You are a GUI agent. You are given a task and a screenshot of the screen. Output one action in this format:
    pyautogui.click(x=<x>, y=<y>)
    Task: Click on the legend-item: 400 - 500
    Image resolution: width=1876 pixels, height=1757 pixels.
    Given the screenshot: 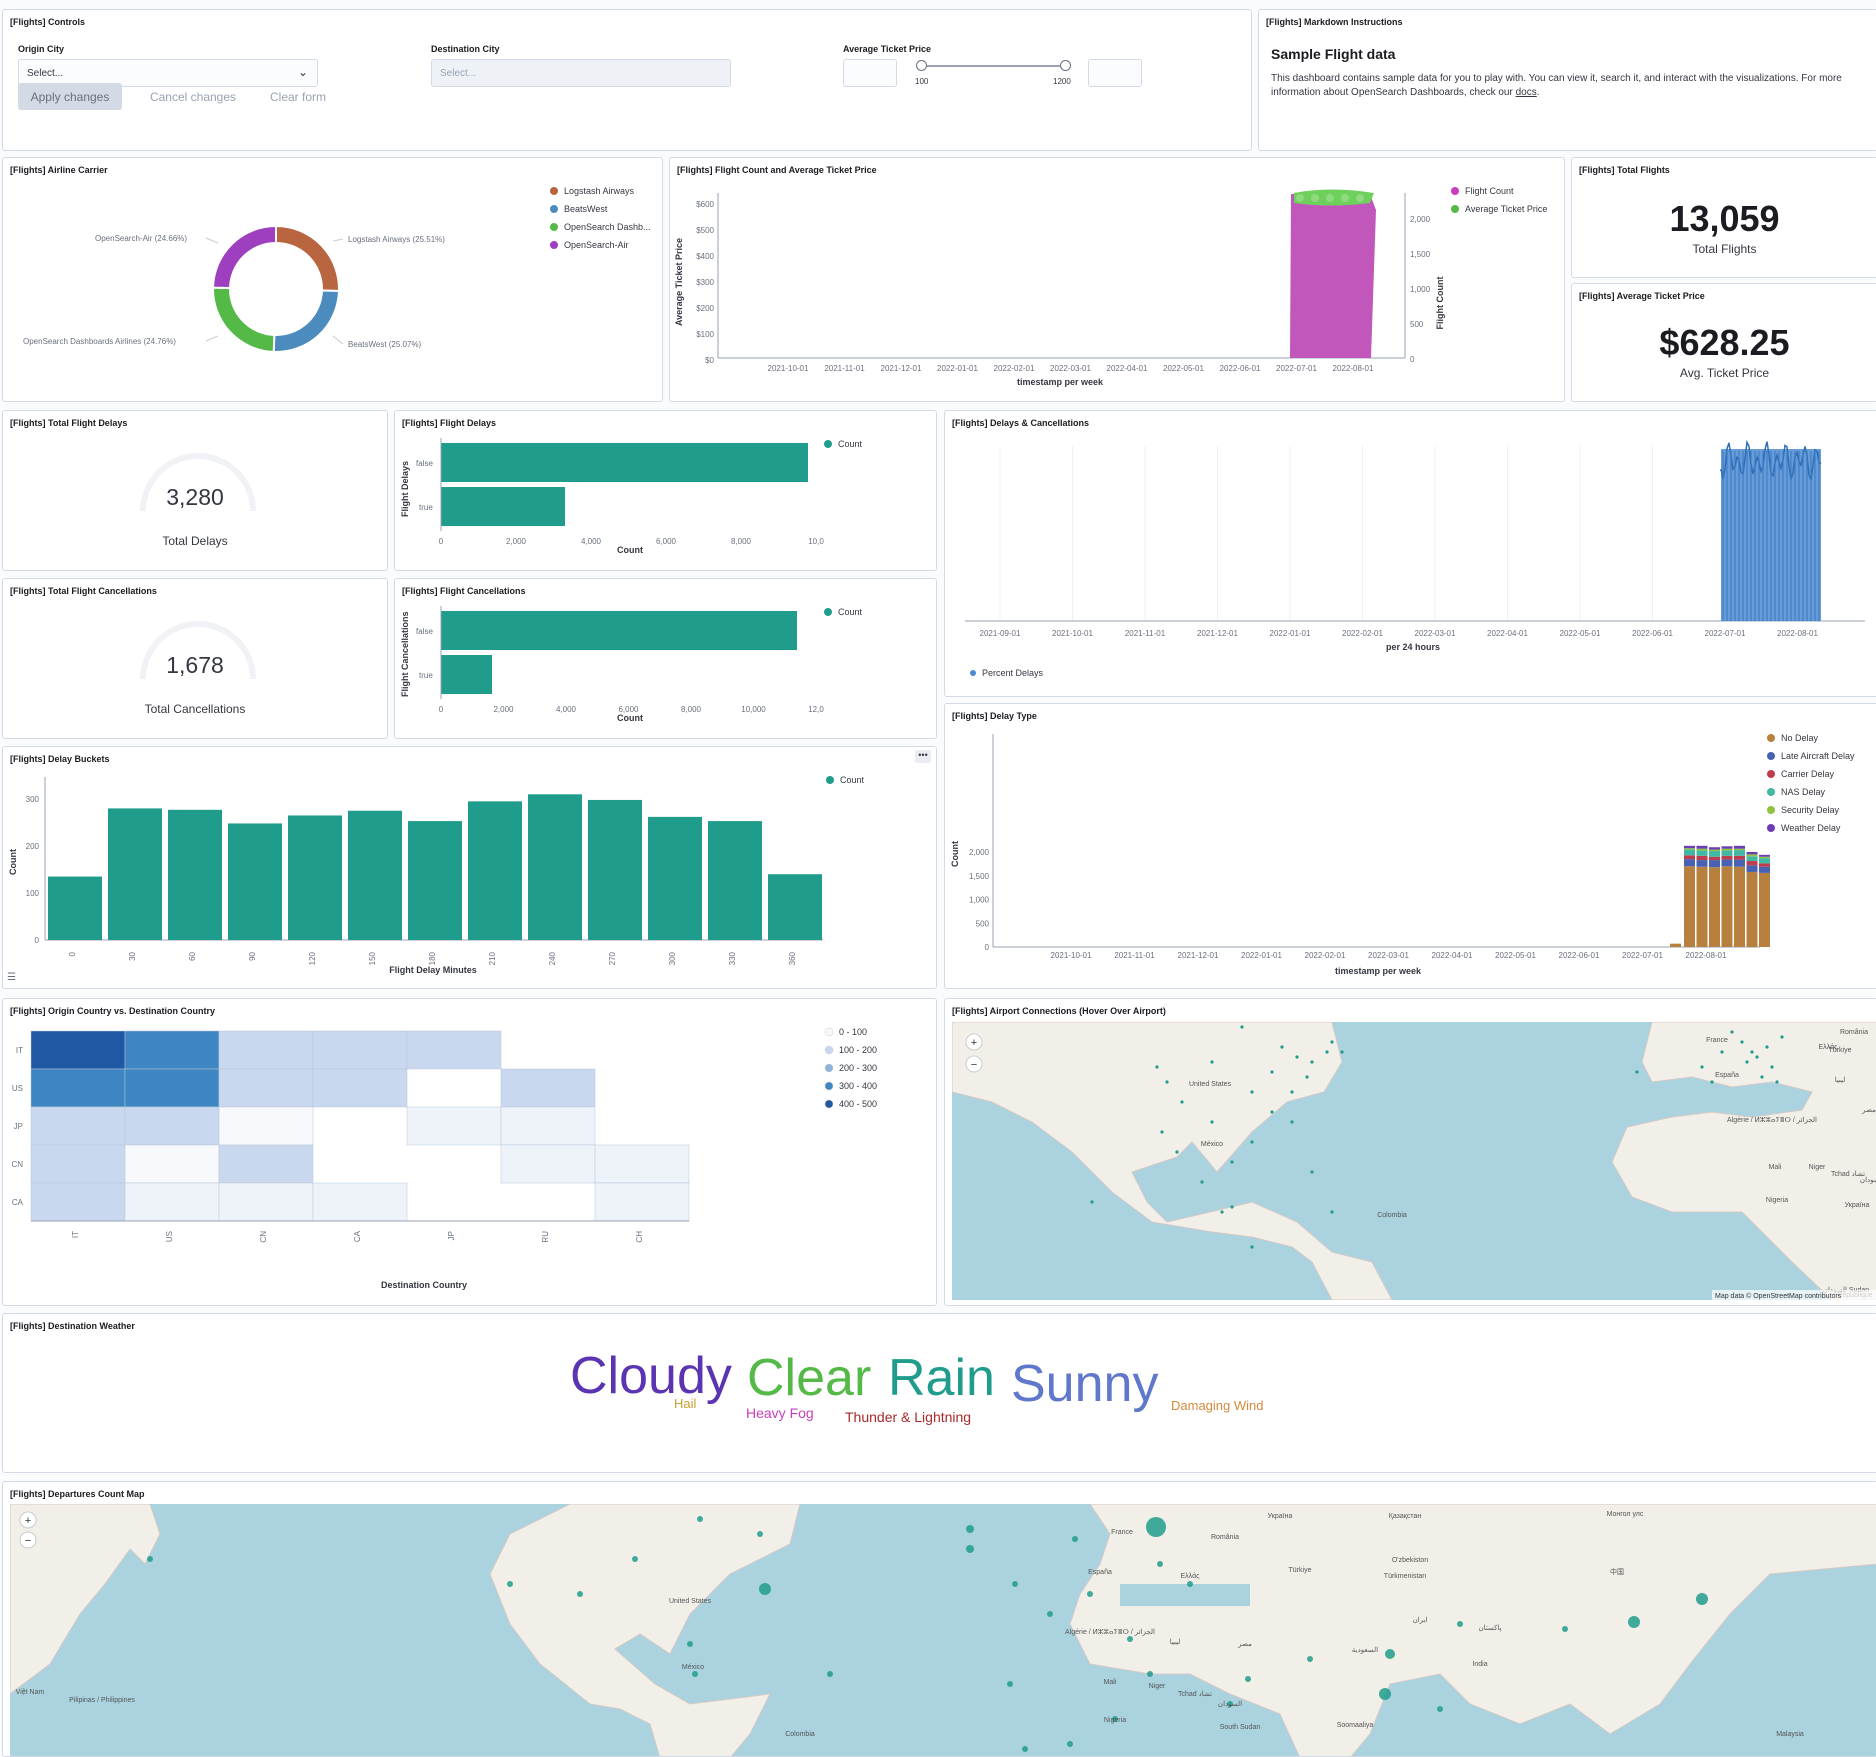 What is the action you would take?
    pyautogui.click(x=858, y=1104)
    